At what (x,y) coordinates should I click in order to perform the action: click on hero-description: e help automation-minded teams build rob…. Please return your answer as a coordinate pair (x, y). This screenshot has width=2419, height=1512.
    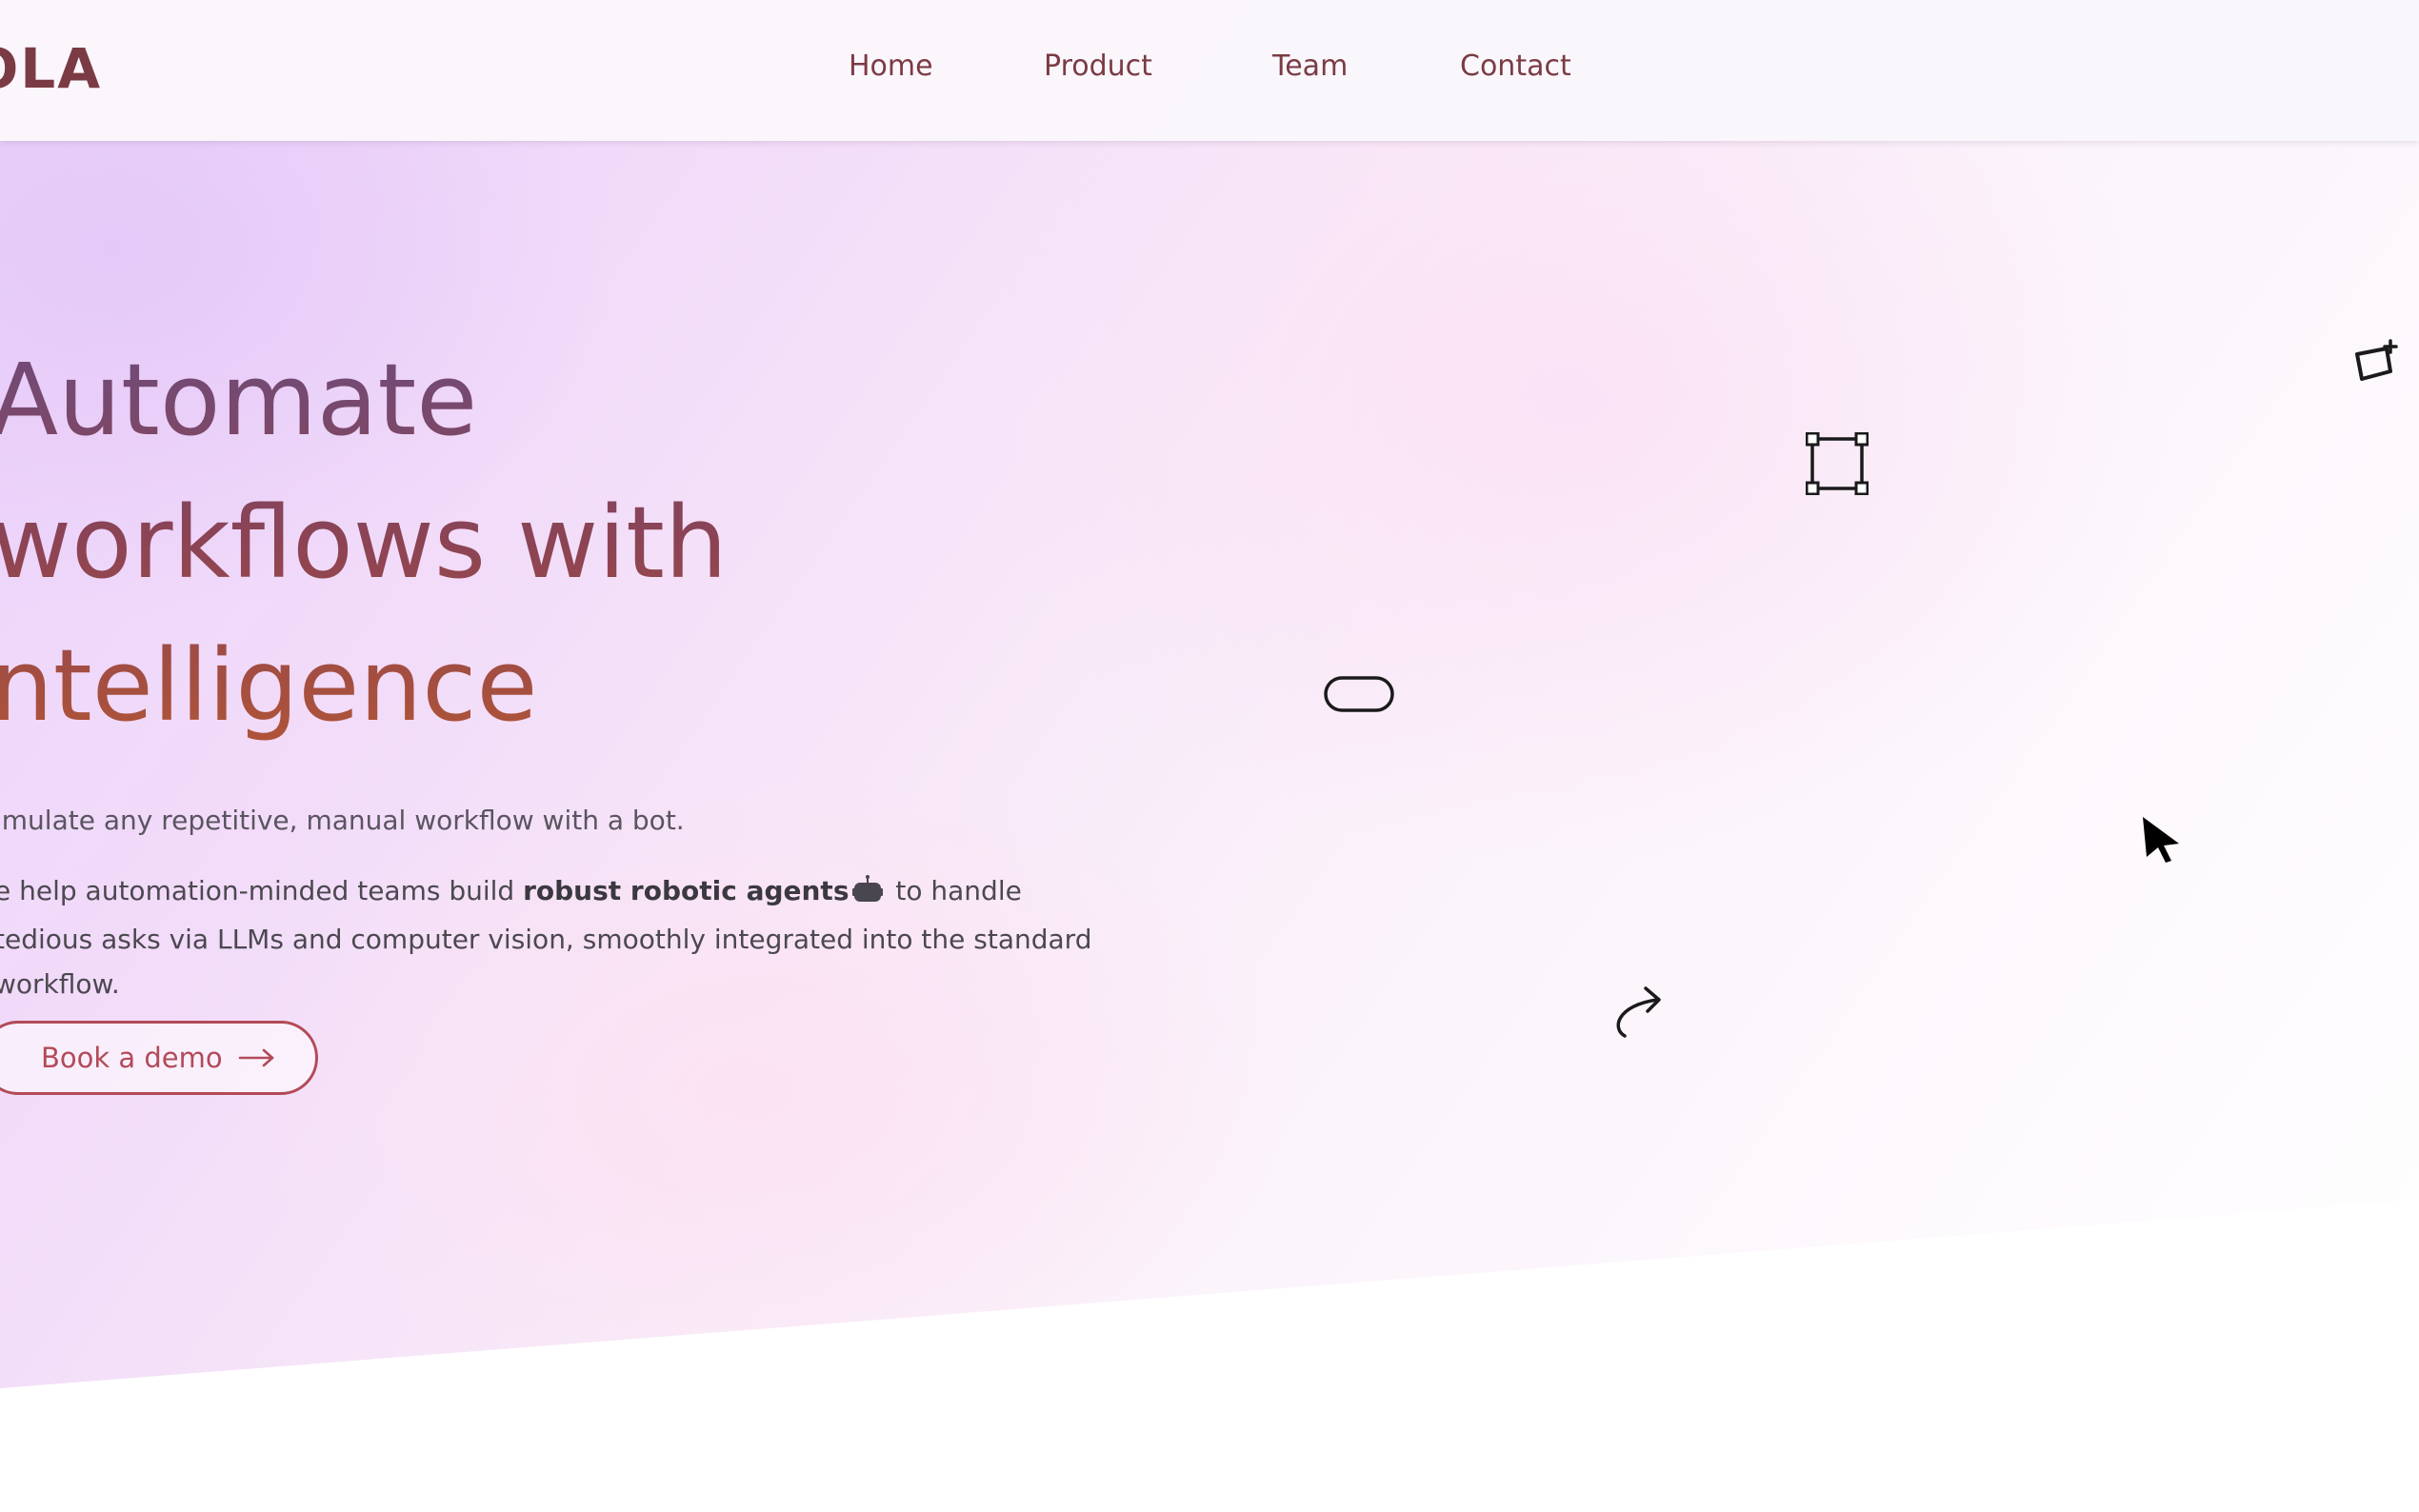
    Looking at the image, I should click on (559, 937).